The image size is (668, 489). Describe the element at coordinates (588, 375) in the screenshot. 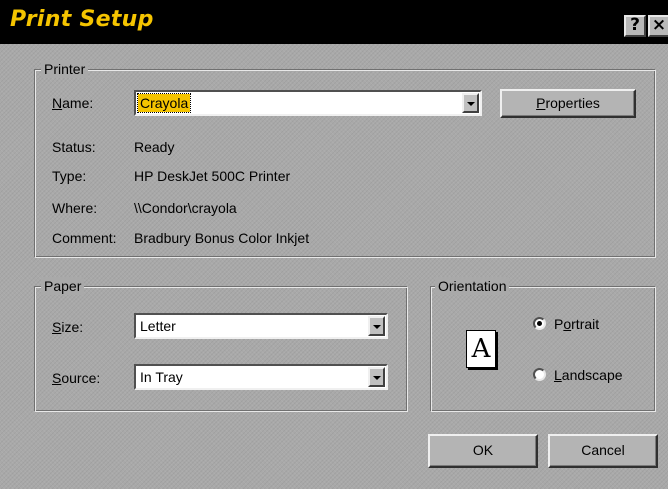

I see `landscape-label: Landscape` at that location.